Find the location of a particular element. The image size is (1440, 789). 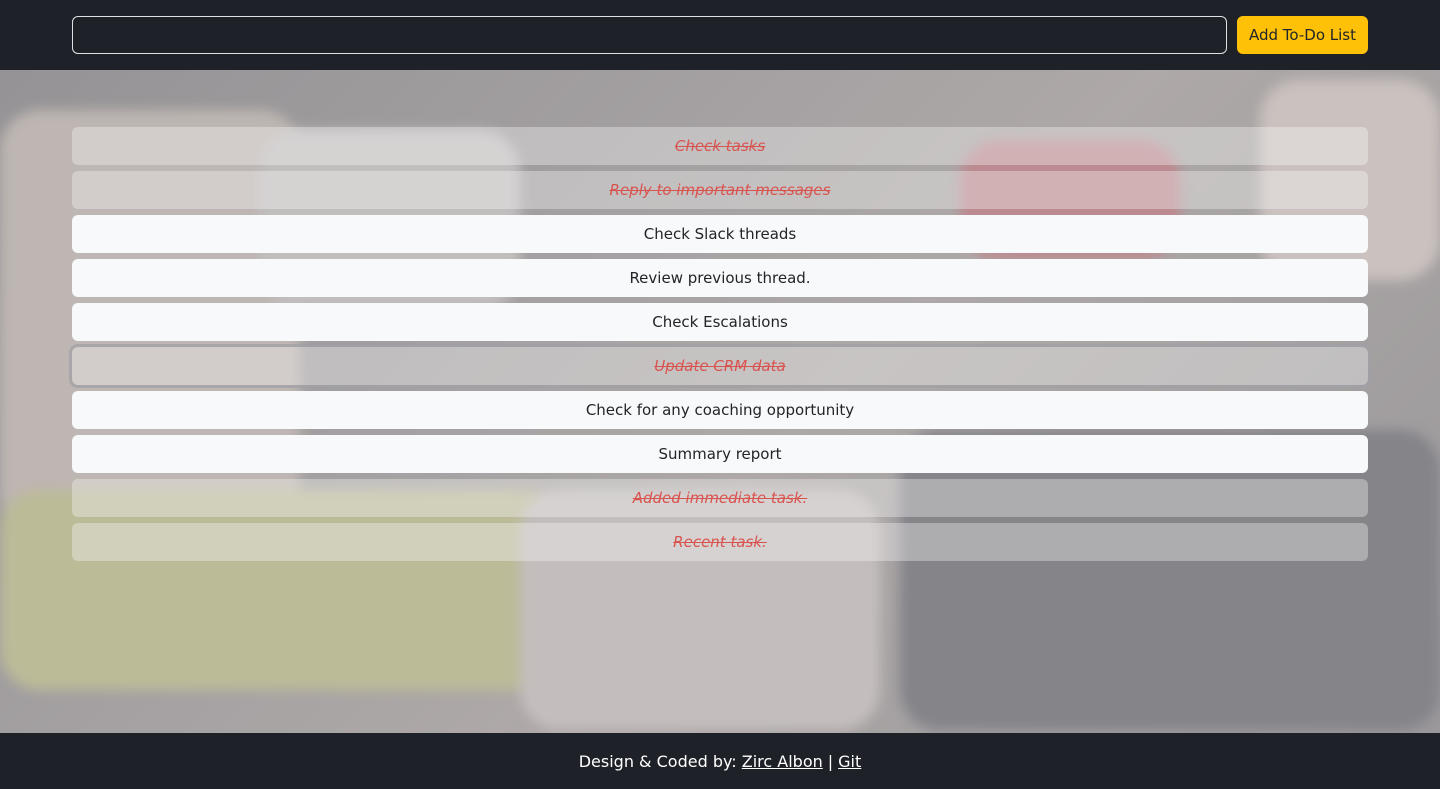

todo-item: Check Slack threads is located at coordinates (720, 234).